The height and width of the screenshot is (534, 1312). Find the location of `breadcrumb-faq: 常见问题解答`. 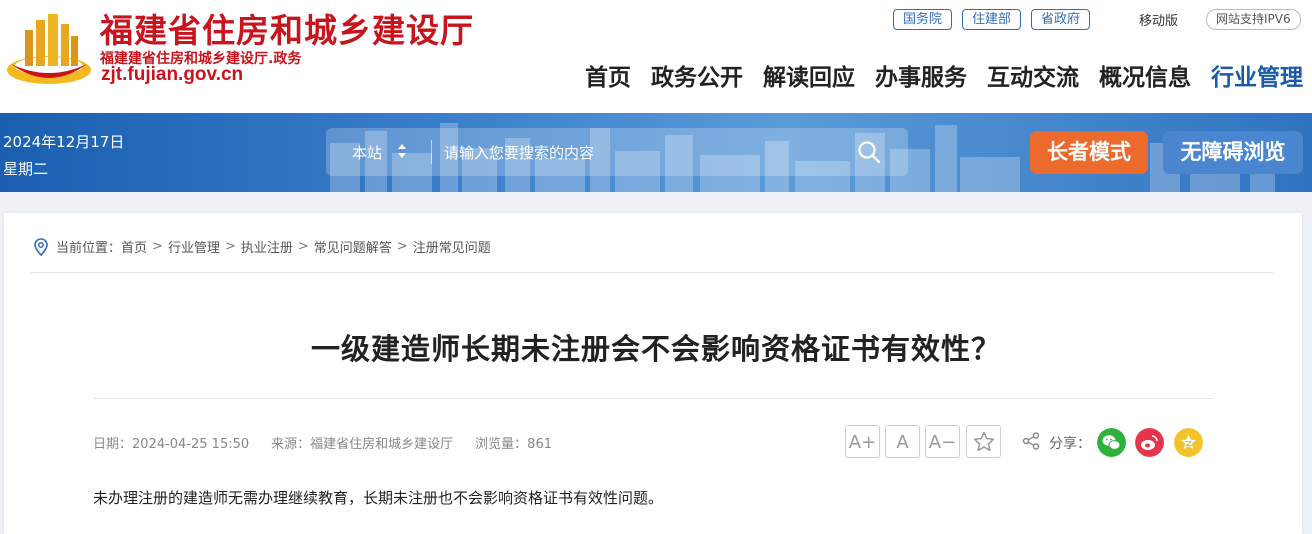

breadcrumb-faq: 常见问题解答 is located at coordinates (353, 246).